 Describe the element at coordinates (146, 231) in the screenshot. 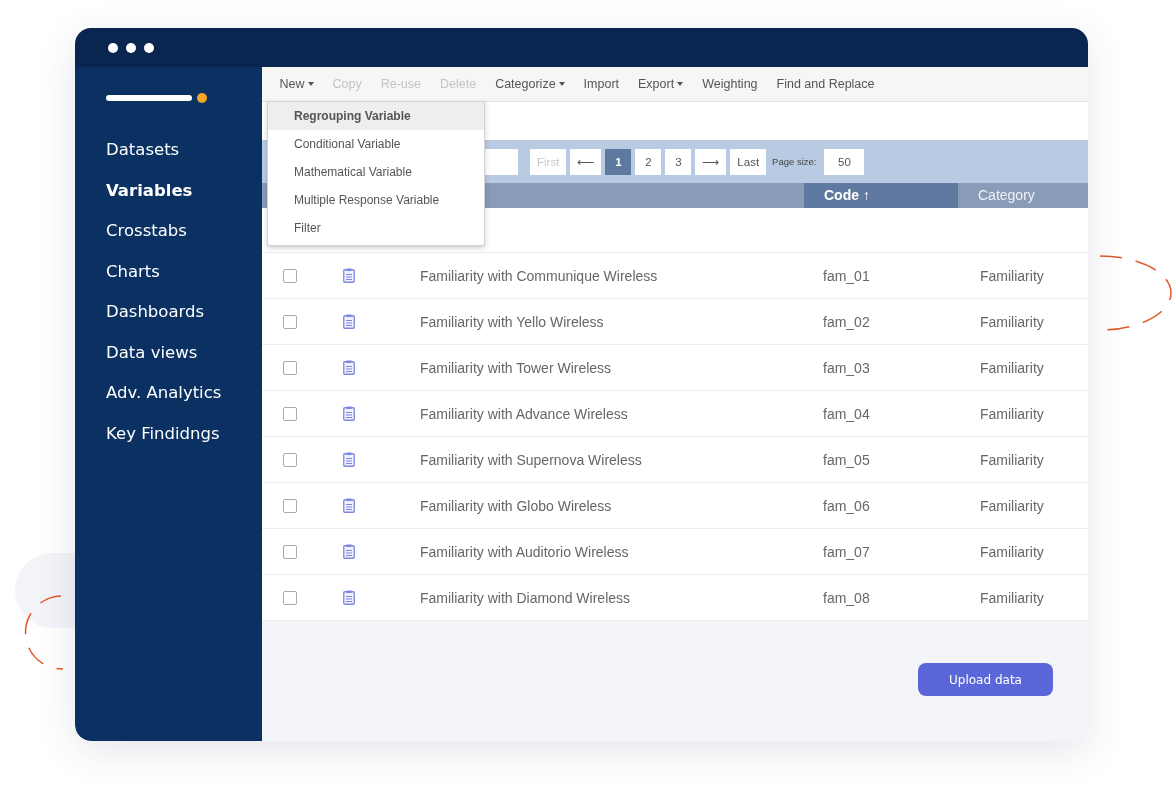

I see `sidebar-item: Crosstabs` at that location.